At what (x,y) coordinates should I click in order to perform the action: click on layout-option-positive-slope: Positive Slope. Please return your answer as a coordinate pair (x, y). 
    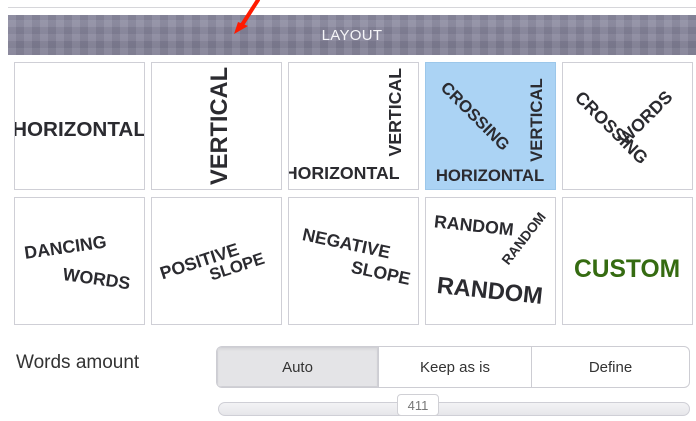
    Looking at the image, I should click on (216, 261).